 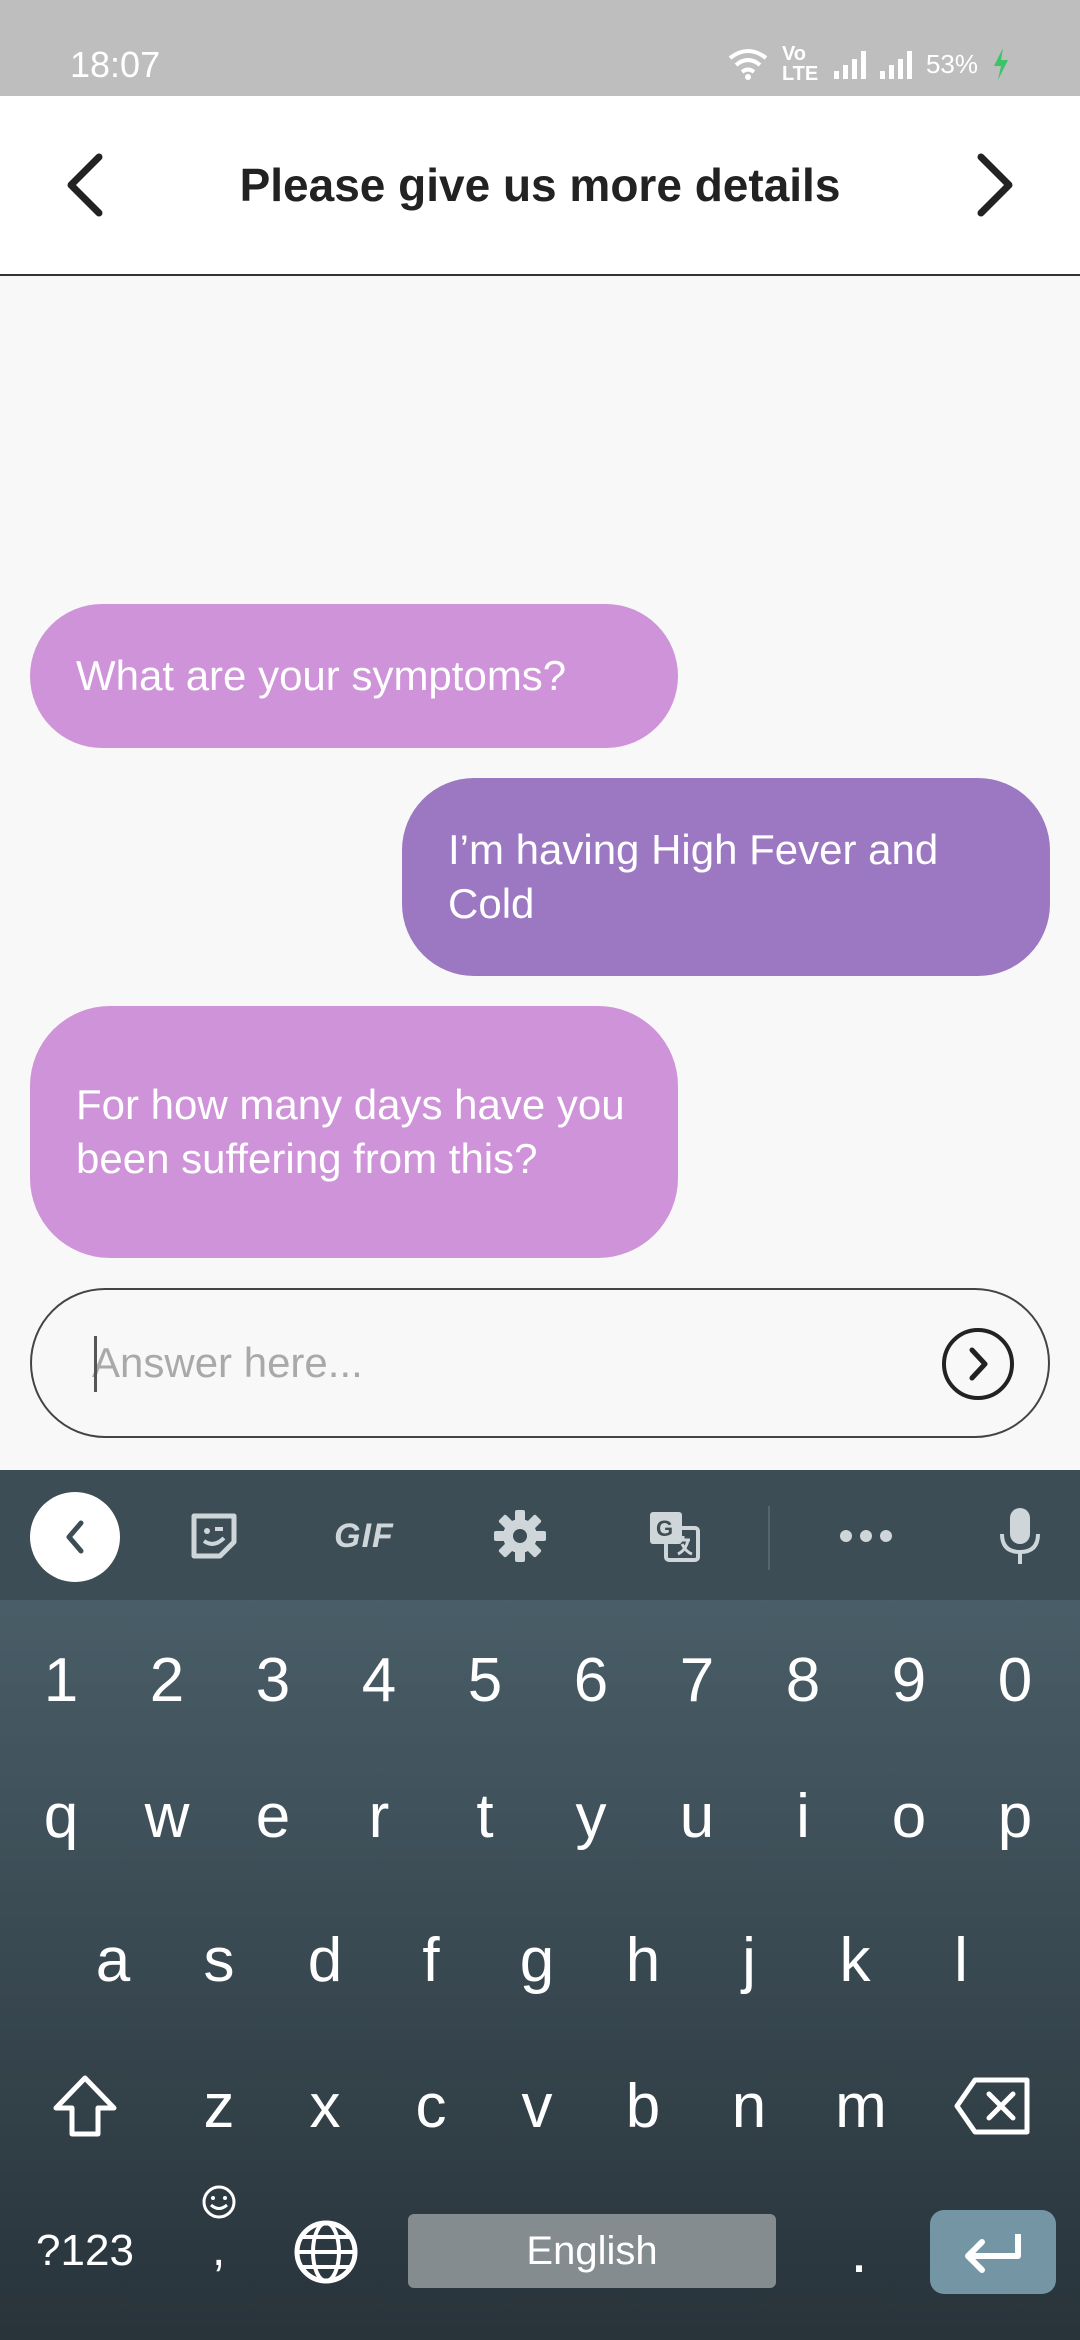 I want to click on toolbar-divider, so click(x=769, y=1538).